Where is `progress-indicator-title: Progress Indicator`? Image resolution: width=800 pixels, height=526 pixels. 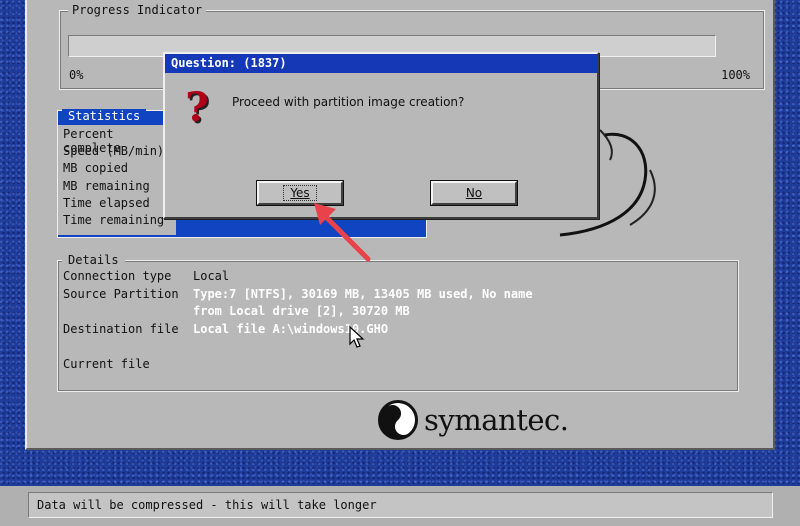
progress-indicator-title: Progress Indicator is located at coordinates (137, 10).